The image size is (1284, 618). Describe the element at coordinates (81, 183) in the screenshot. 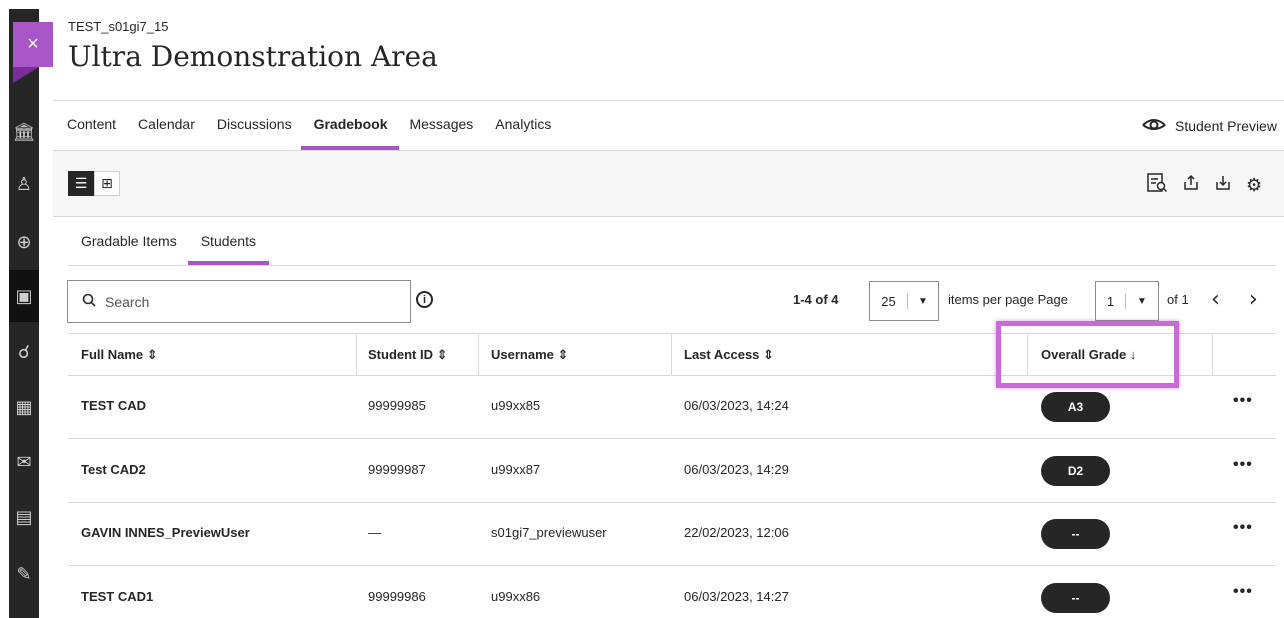

I see `list-view-icon: ☰` at that location.